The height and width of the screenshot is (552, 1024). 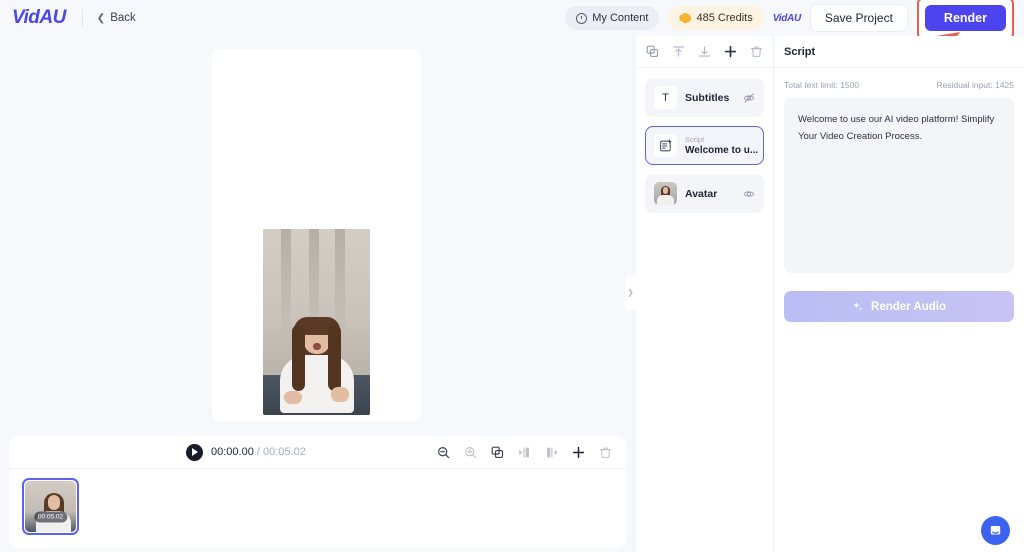 What do you see at coordinates (54, 502) in the screenshot?
I see `clip-avatar-face` at bounding box center [54, 502].